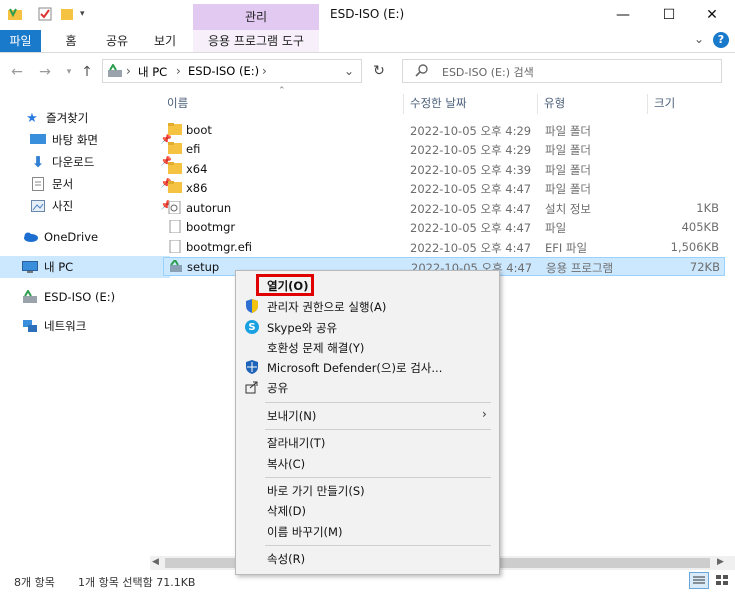 The width and height of the screenshot is (735, 592). Describe the element at coordinates (720, 562) in the screenshot. I see `scroll-right-icon: ▶` at that location.